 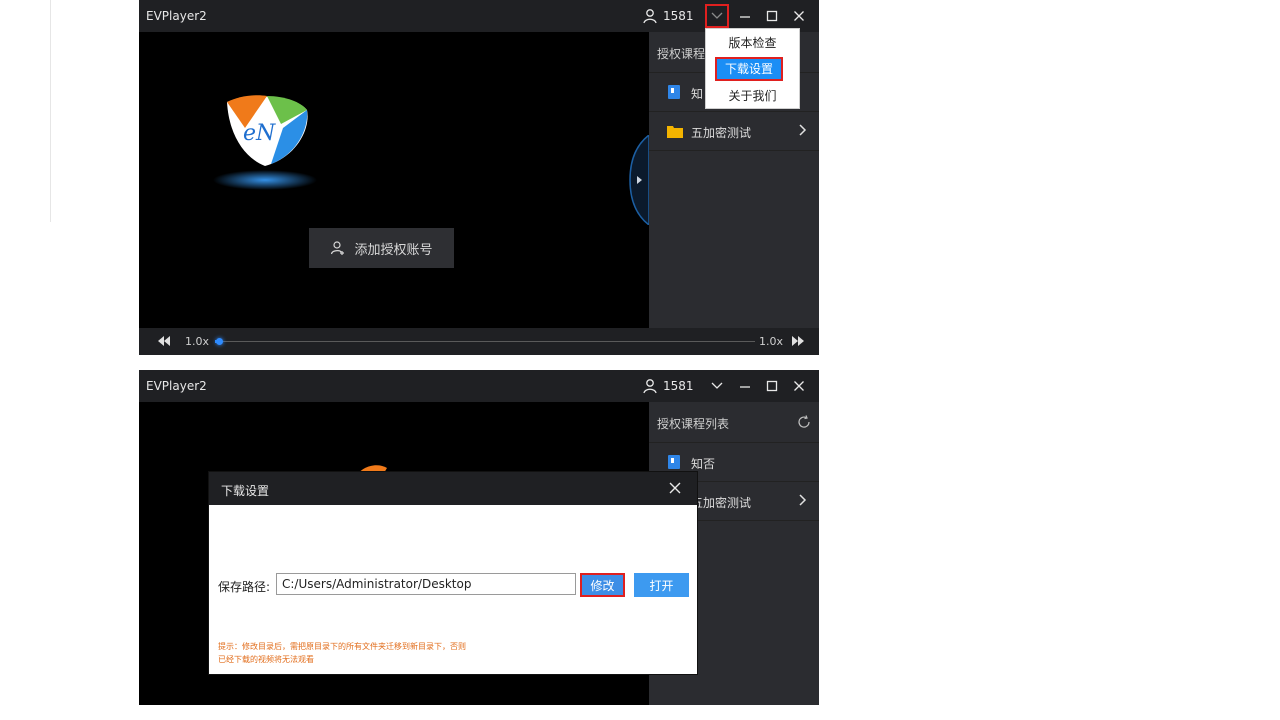 What do you see at coordinates (752, 96) in the screenshot?
I see `menu-item-about-us: 关于我们` at bounding box center [752, 96].